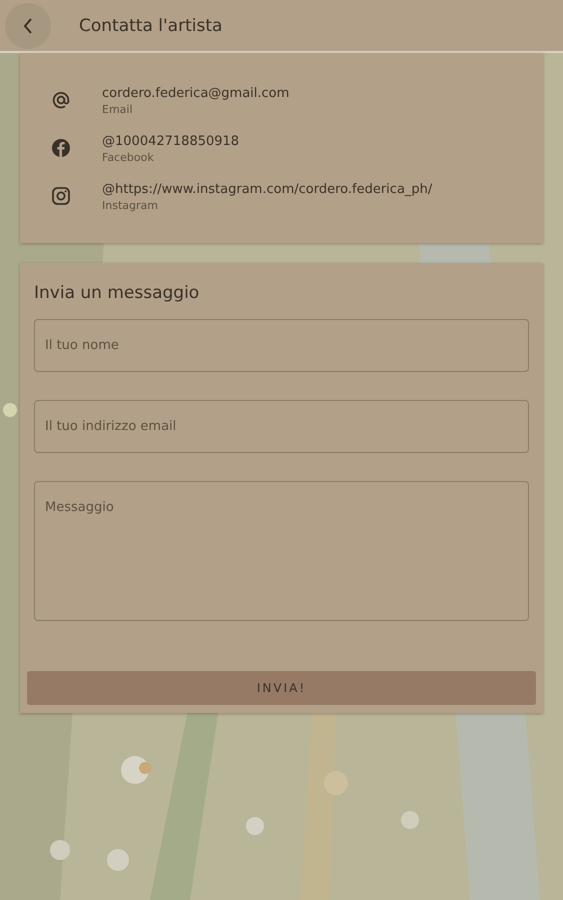 The height and width of the screenshot is (900, 563). What do you see at coordinates (267, 190) in the screenshot?
I see `contact-value: @https://www.instagram.com/cordero.federica_ph/` at bounding box center [267, 190].